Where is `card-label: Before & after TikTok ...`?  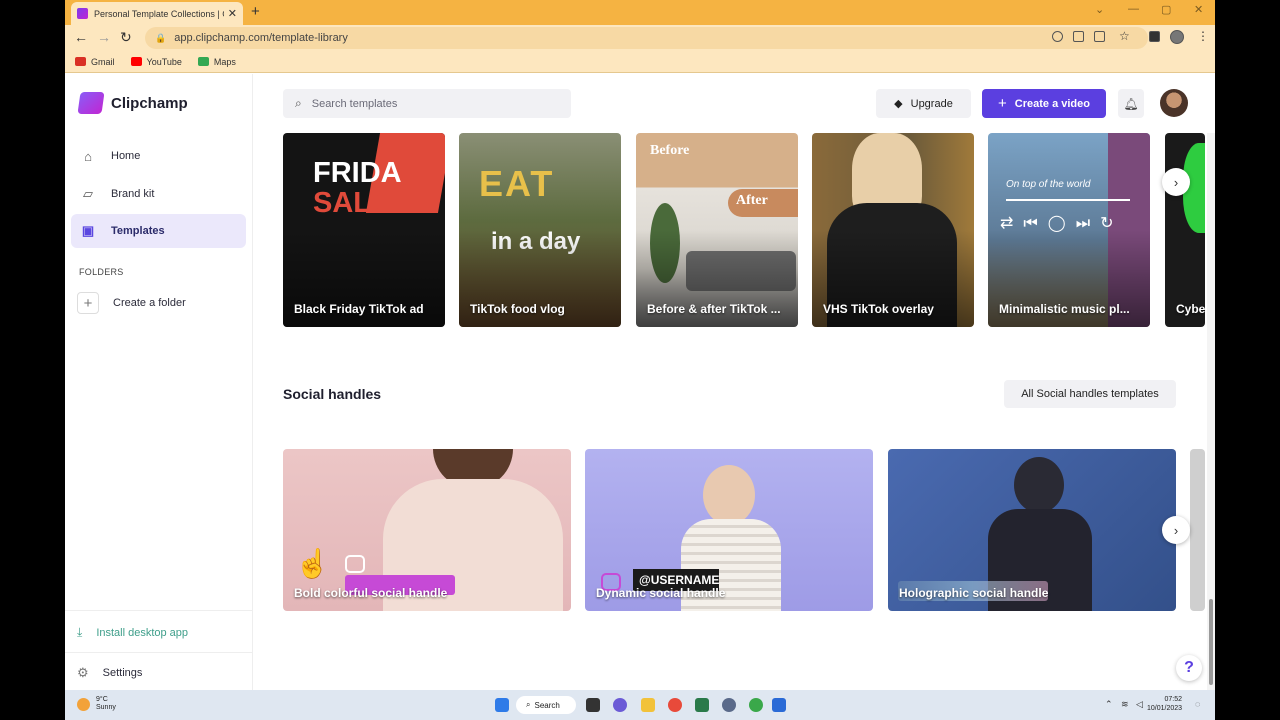
card-label: Before & after TikTok ... is located at coordinates (714, 309).